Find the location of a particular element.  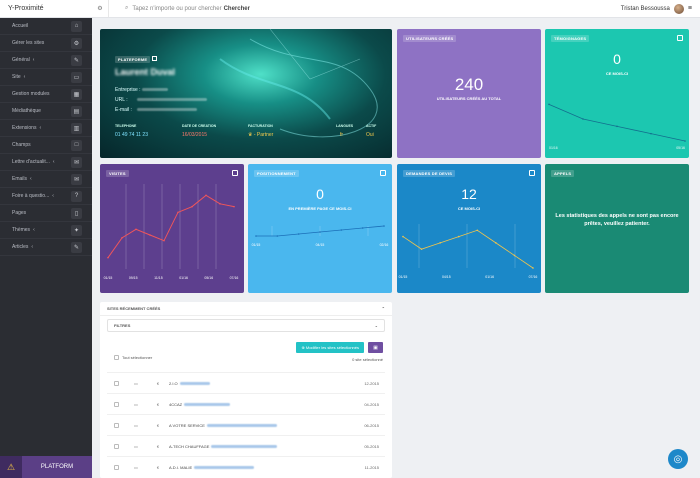

sidebar-item-label: Extensions is located at coordinates (24, 128).